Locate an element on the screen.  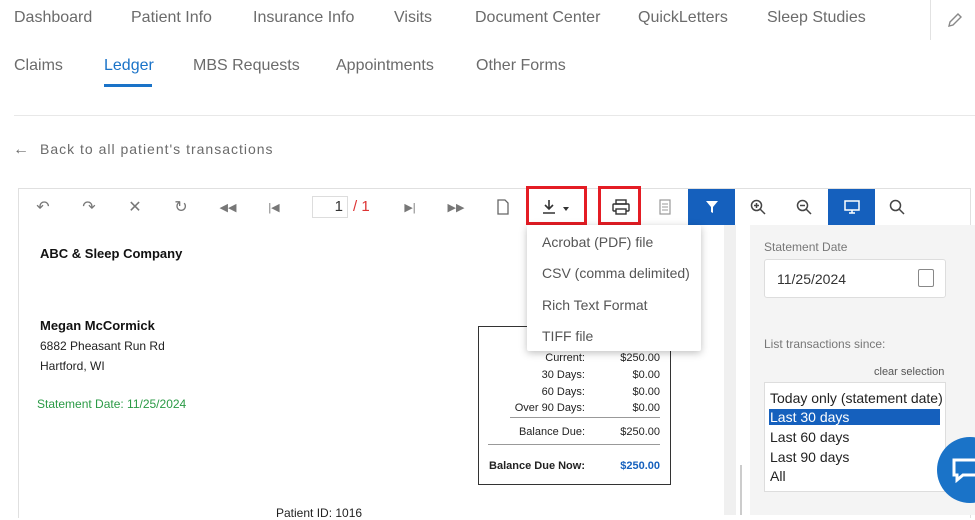
refresh-icon: ↻ is located at coordinates (181, 207).